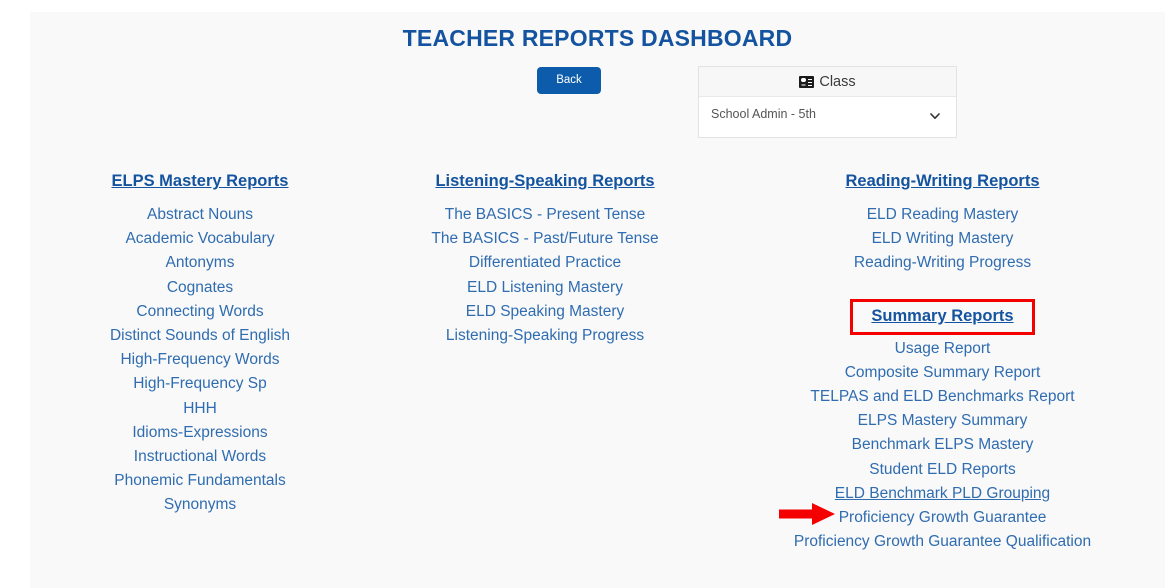 The width and height of the screenshot is (1165, 588). I want to click on class-panel-header: Class, so click(827, 82).